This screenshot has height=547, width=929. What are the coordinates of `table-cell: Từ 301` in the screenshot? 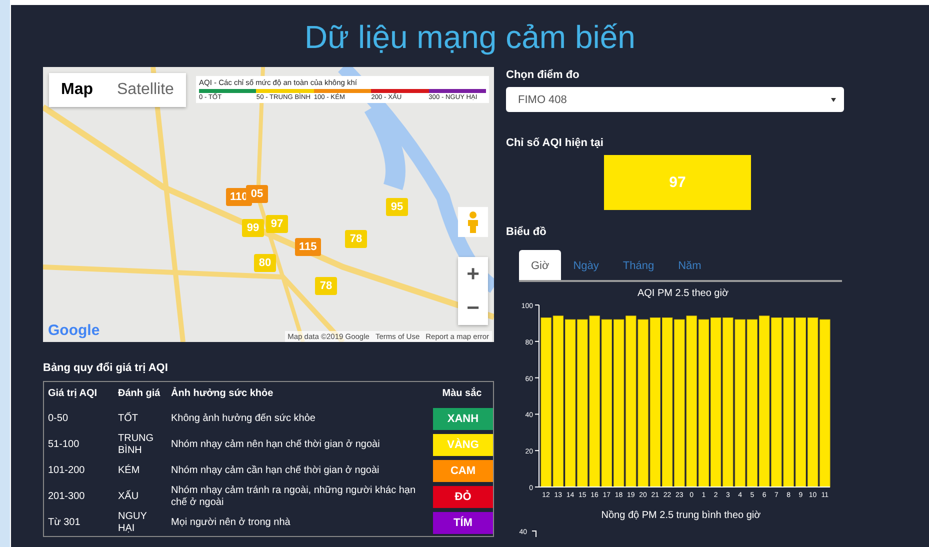 It's located at (79, 523).